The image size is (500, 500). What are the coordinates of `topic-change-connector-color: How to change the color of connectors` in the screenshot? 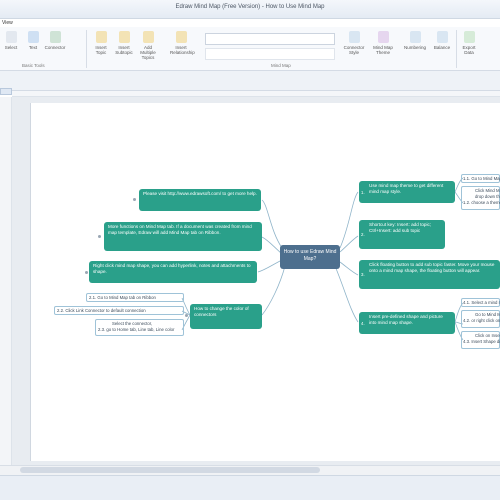 It's located at (226, 316).